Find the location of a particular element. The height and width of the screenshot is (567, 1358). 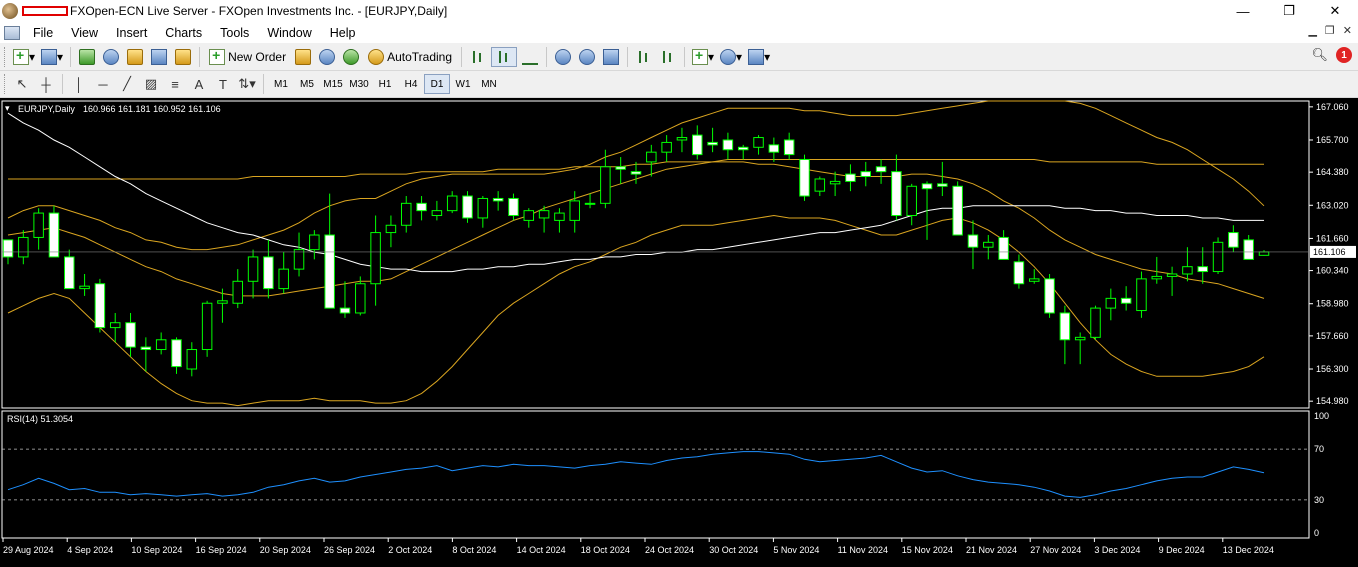

channel-icon: ▨ is located at coordinates (151, 83).